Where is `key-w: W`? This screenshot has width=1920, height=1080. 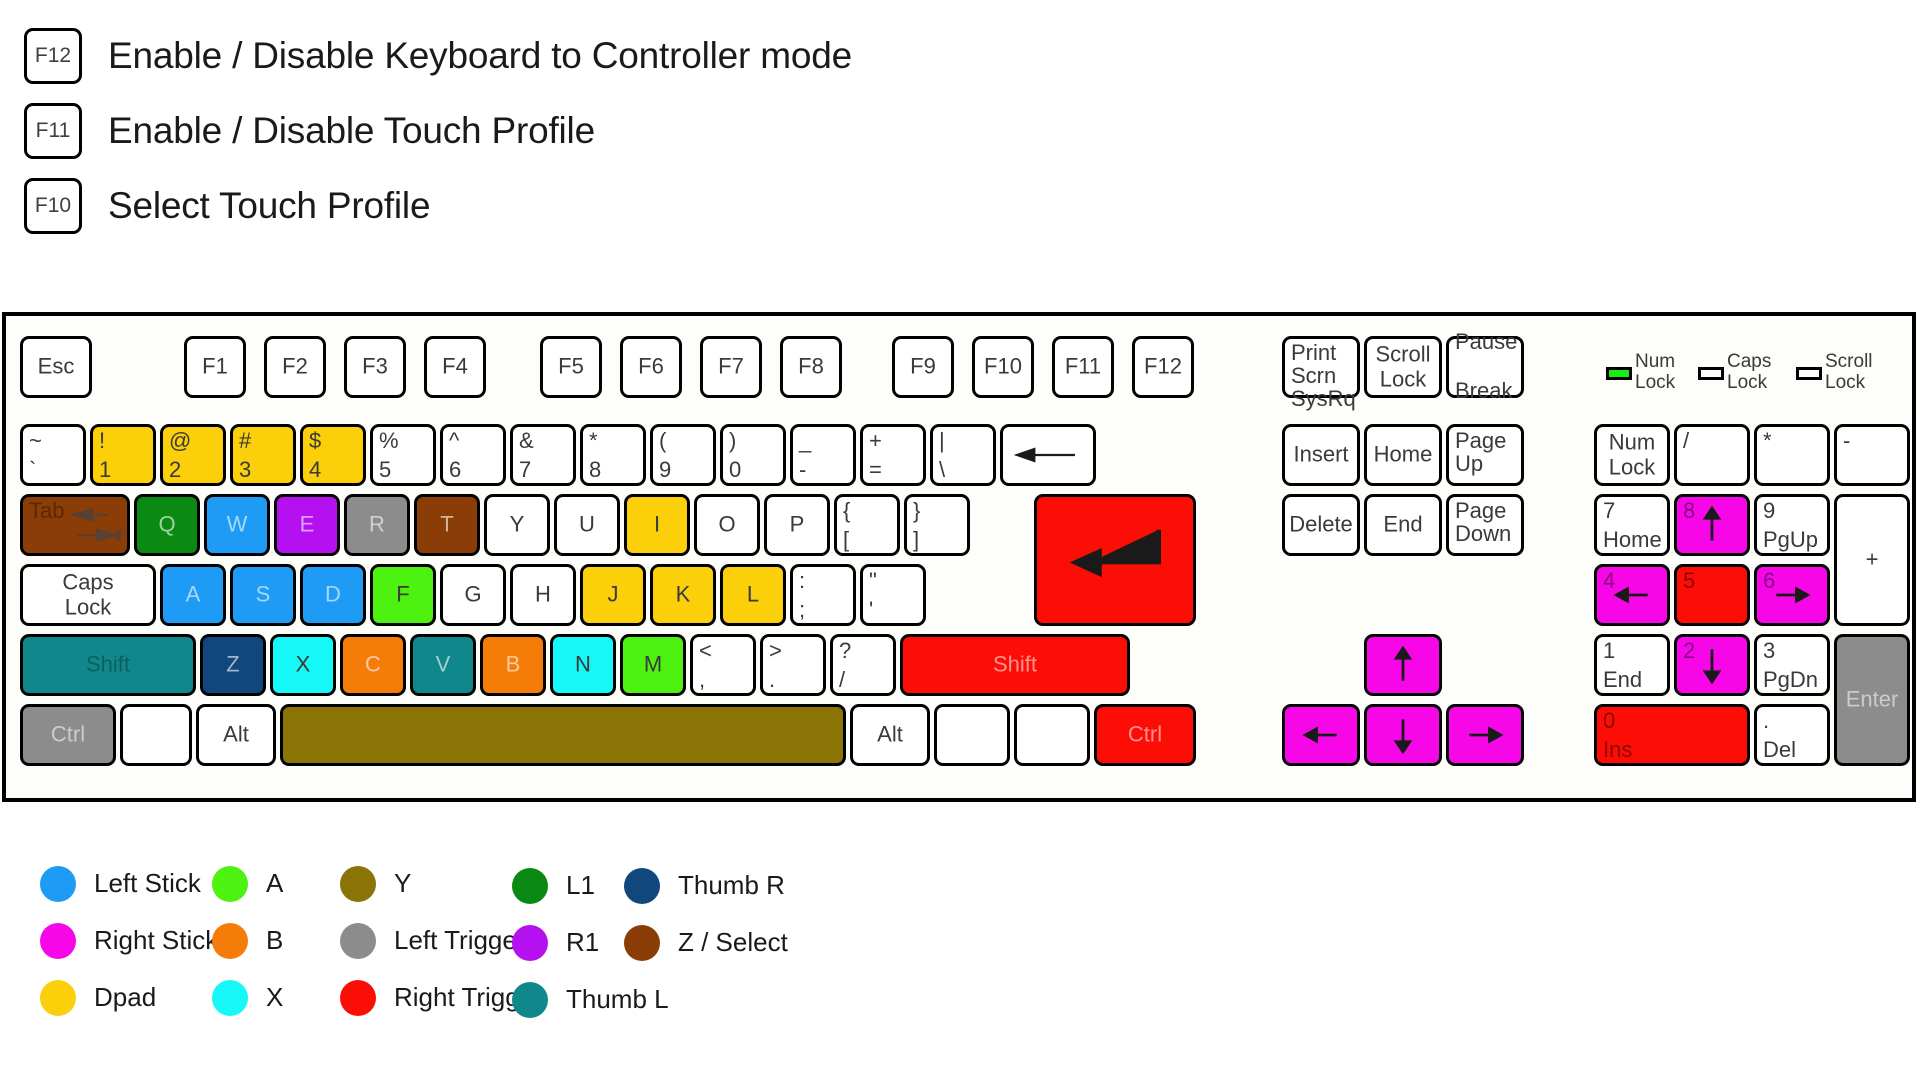 key-w: W is located at coordinates (237, 525).